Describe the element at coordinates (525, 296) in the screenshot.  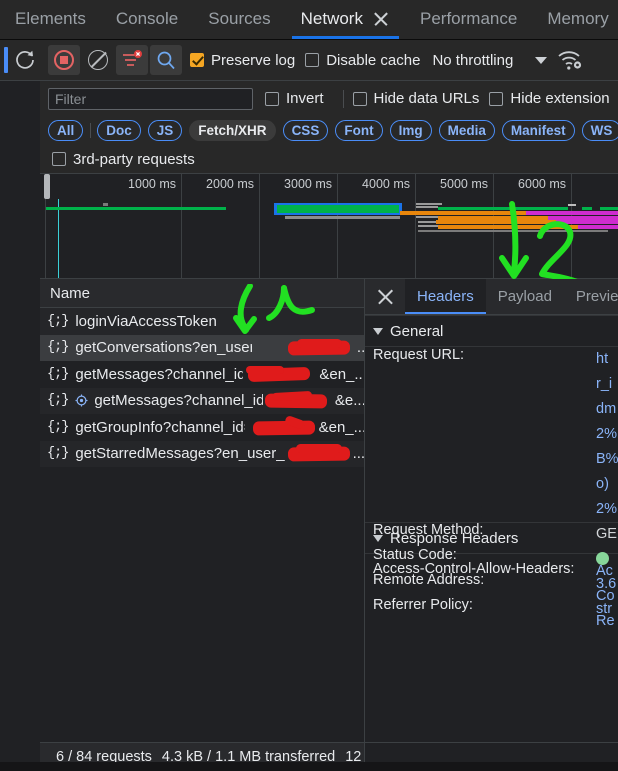
I see `tab-payload: Payload` at that location.